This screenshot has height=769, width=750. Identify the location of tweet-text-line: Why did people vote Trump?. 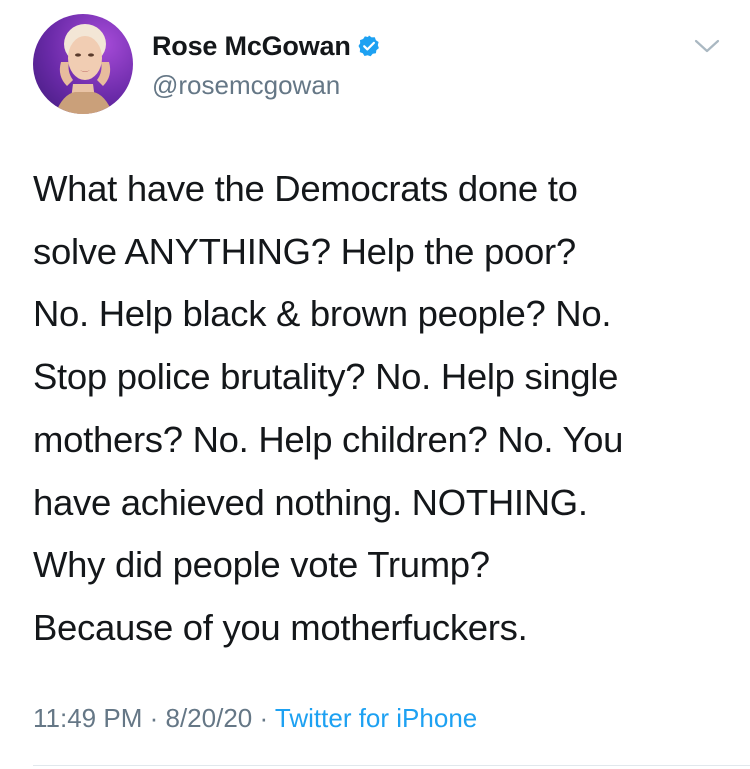
(261, 565).